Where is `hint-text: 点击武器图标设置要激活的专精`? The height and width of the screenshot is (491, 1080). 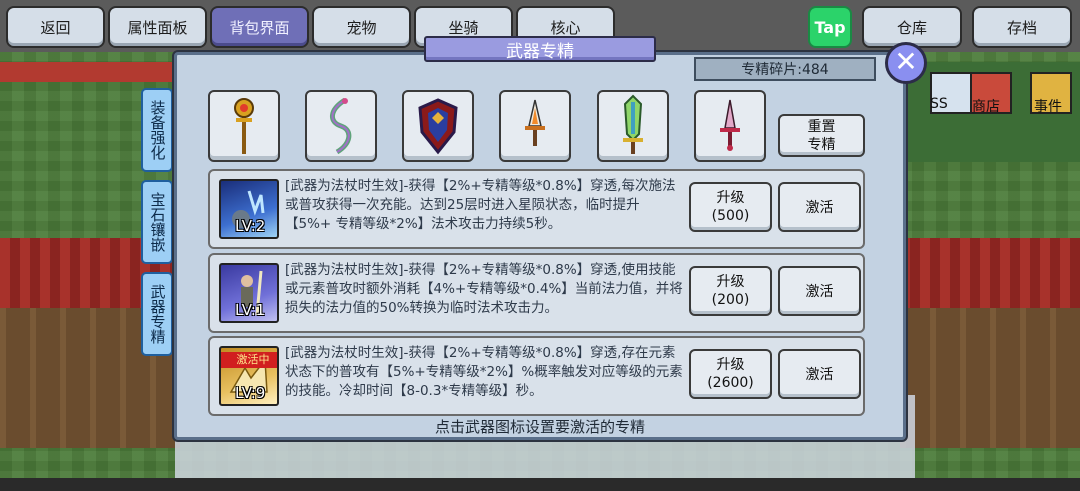 hint-text: 点击武器图标设置要激活的专精 is located at coordinates (539, 427).